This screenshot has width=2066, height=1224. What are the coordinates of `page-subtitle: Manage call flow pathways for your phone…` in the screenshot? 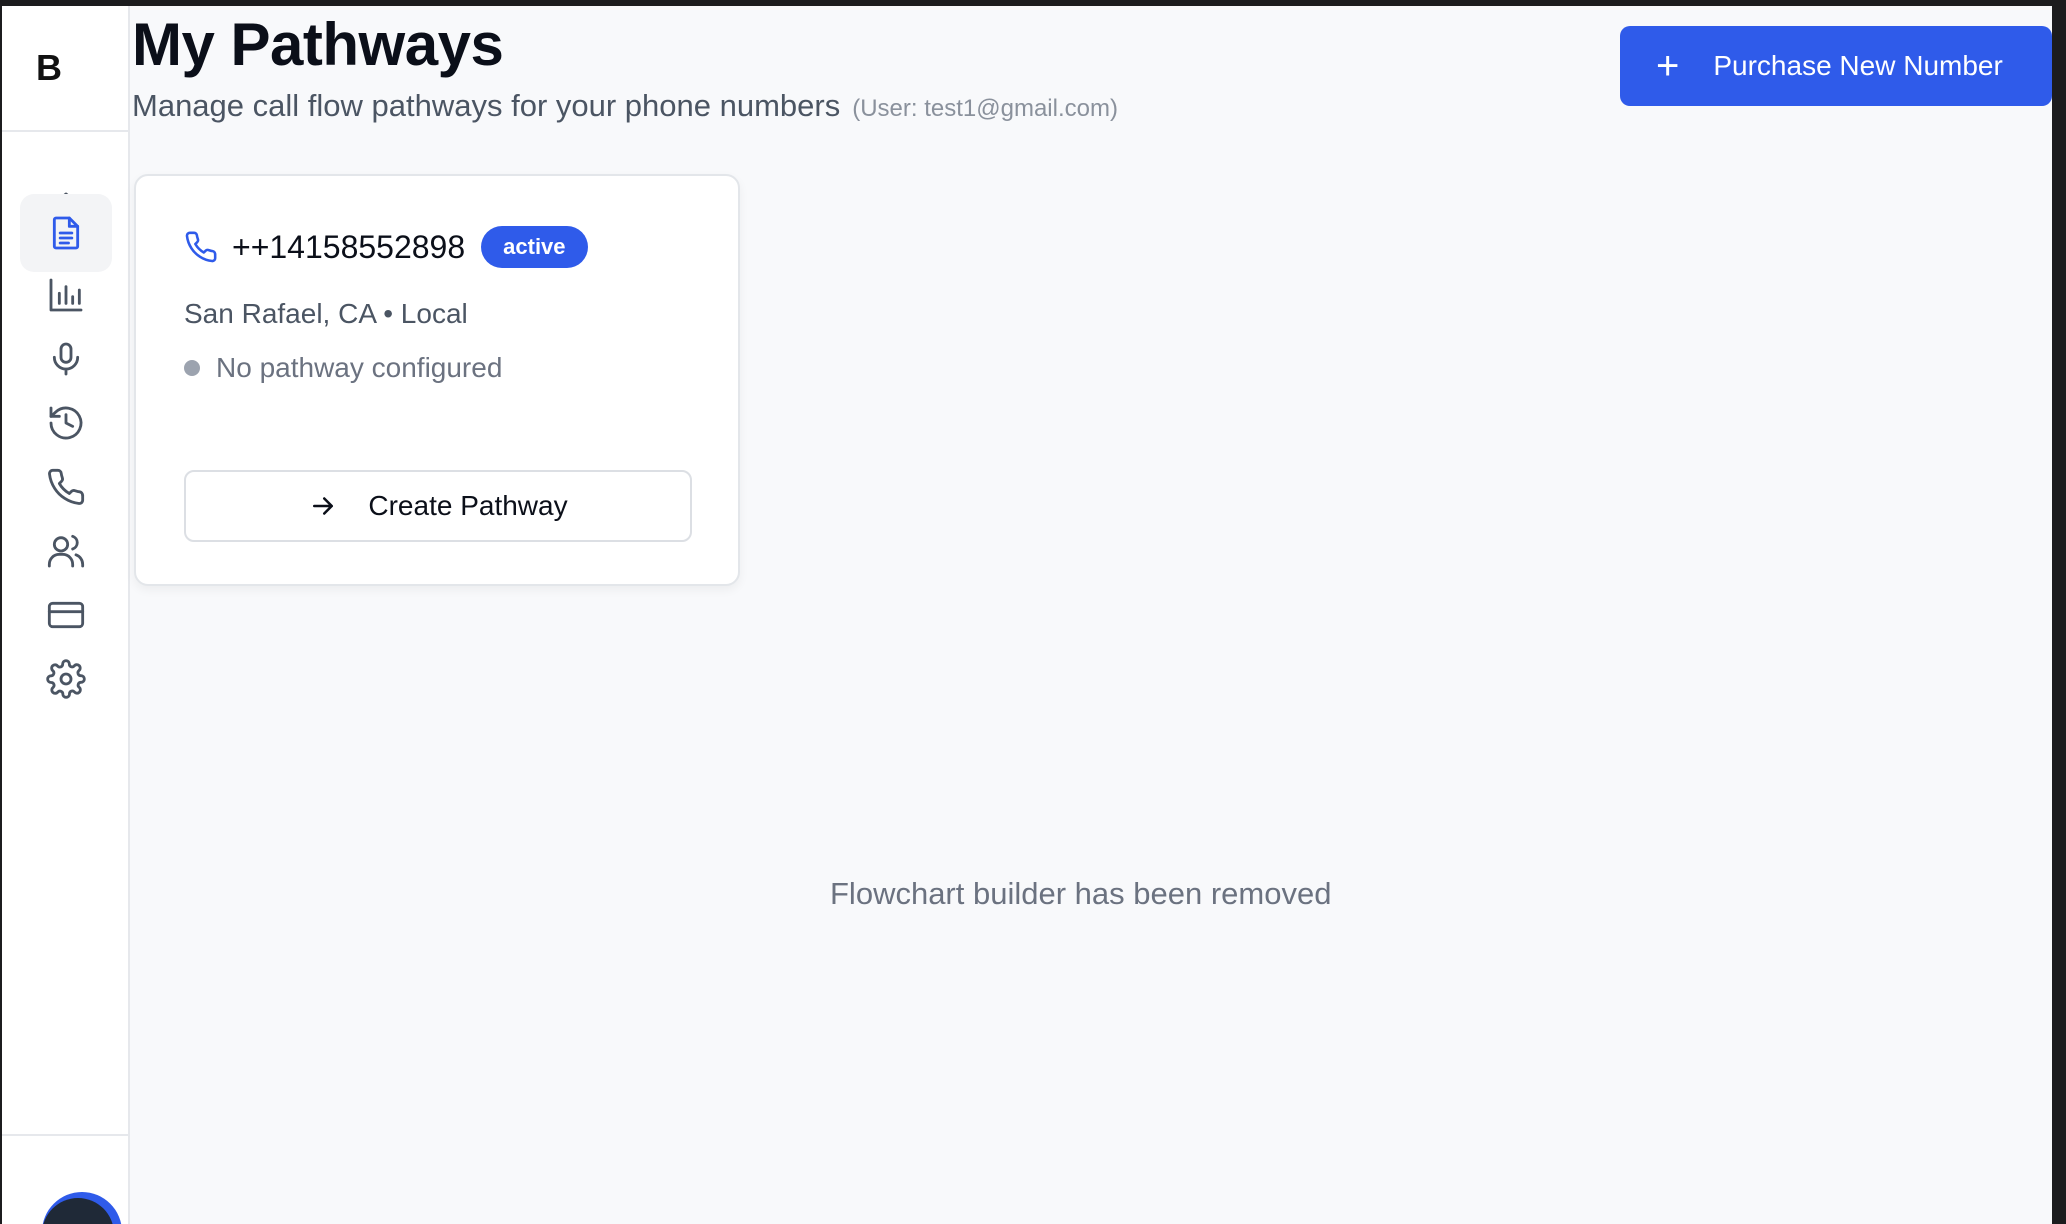 It's located at (625, 106).